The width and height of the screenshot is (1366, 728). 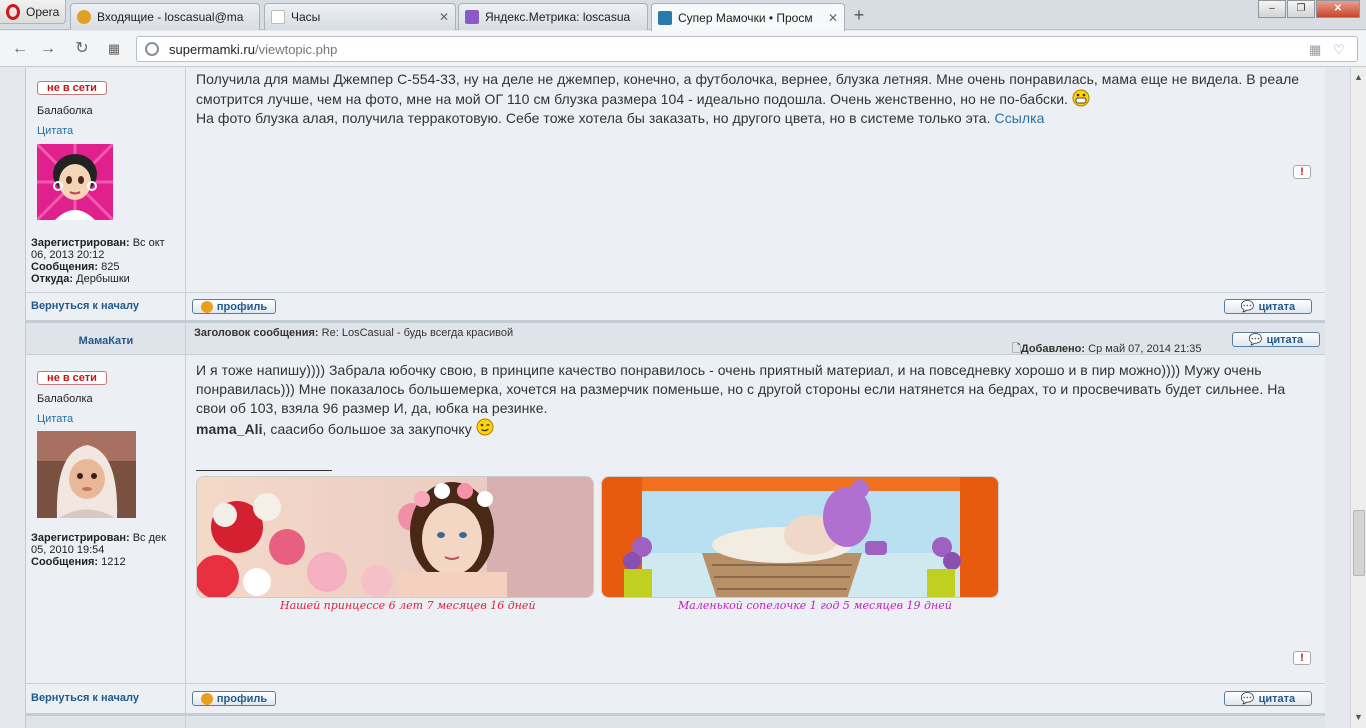 I want to click on opera-logo-icon, so click(x=13, y=11).